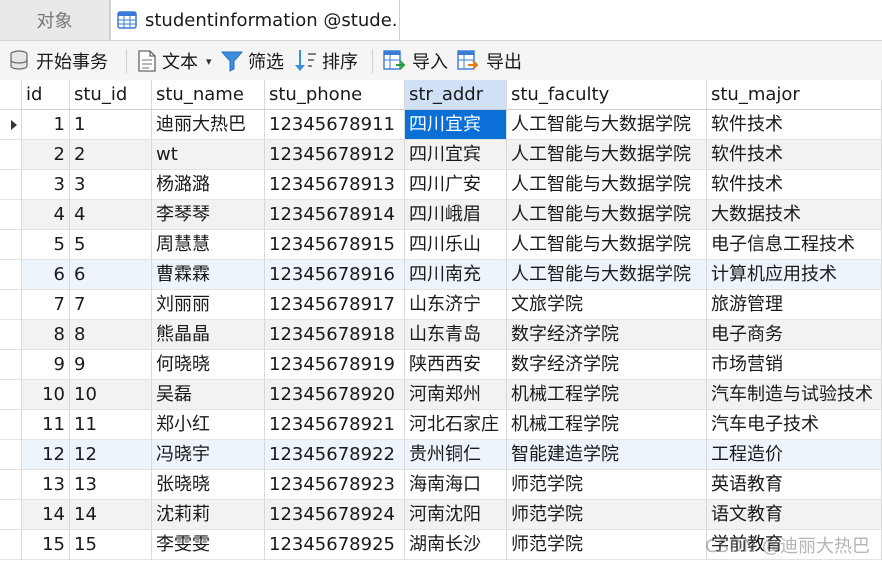 This screenshot has height=564, width=882. Describe the element at coordinates (441, 275) in the screenshot. I see `table-row: 6 6 曹霖霖 12345678916 四川南充 人工智能与大数据学院 计算机应用技术` at that location.